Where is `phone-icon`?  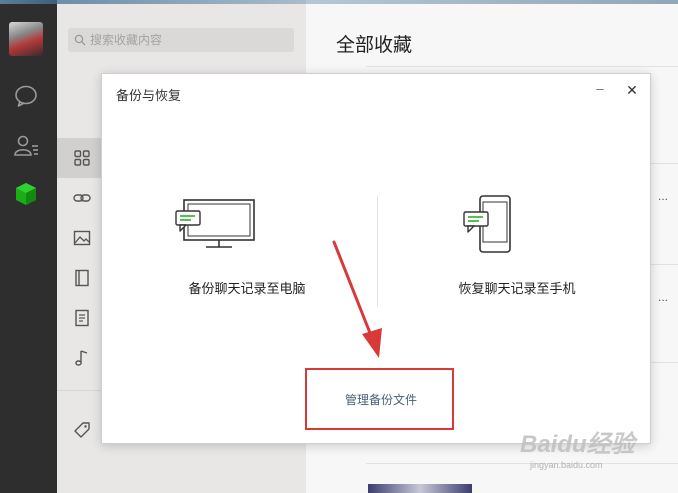
phone-icon is located at coordinates (487, 224).